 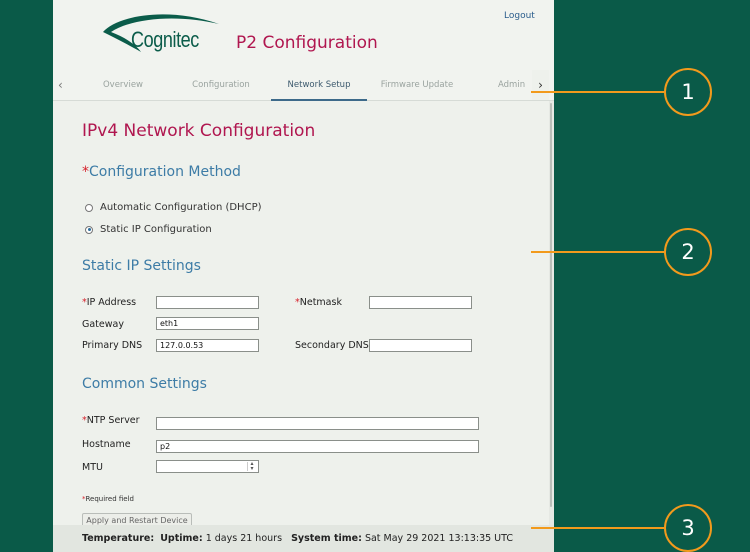 I want to click on chevron-left-icon: ‹, so click(x=60, y=85).